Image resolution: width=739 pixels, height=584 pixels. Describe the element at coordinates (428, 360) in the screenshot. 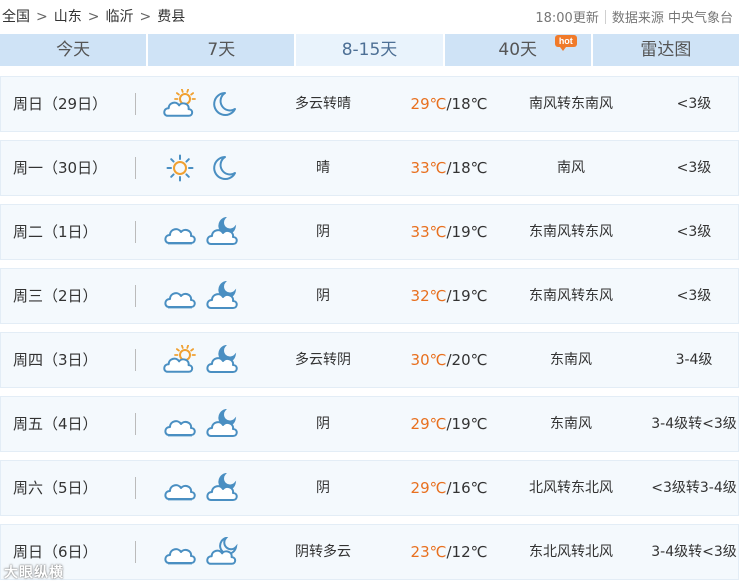

I see `high-temp: 30℃` at that location.